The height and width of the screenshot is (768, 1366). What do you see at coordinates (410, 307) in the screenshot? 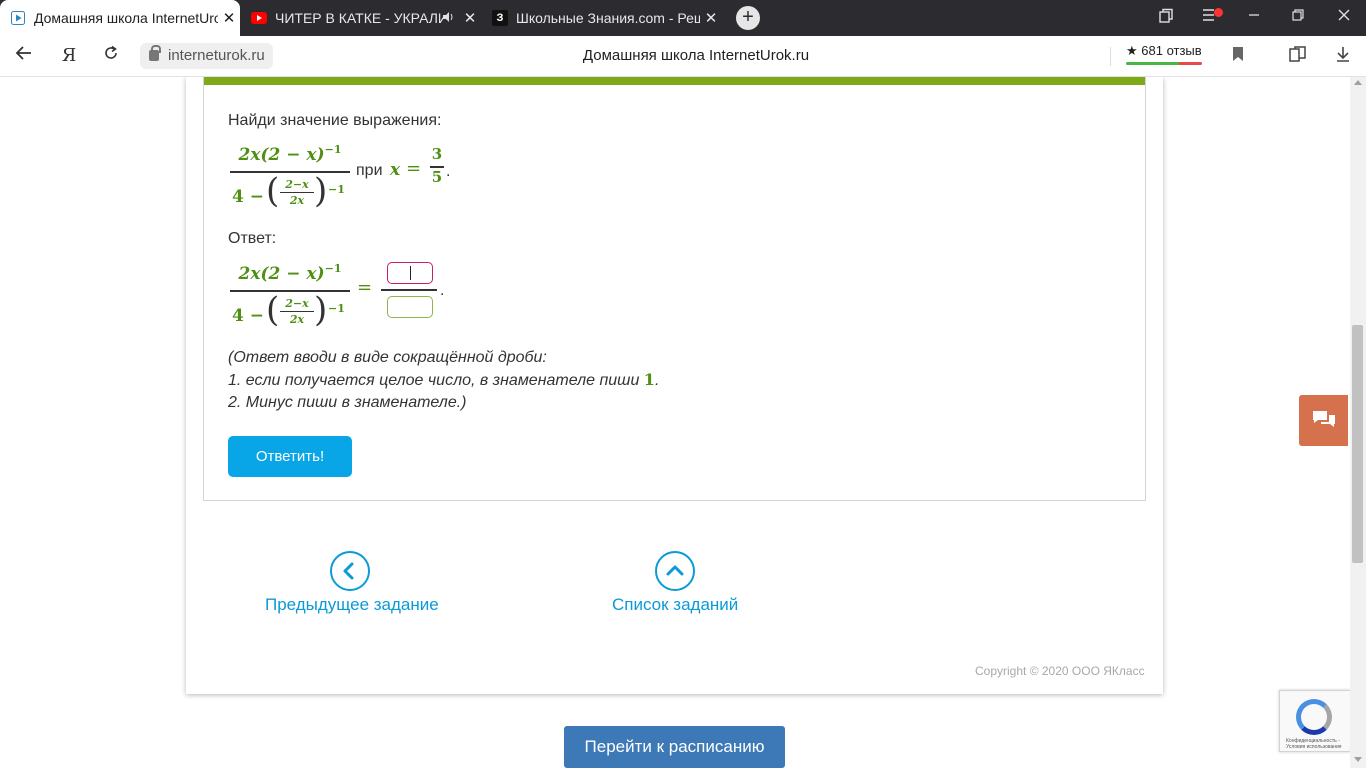
I see `denominator-input` at bounding box center [410, 307].